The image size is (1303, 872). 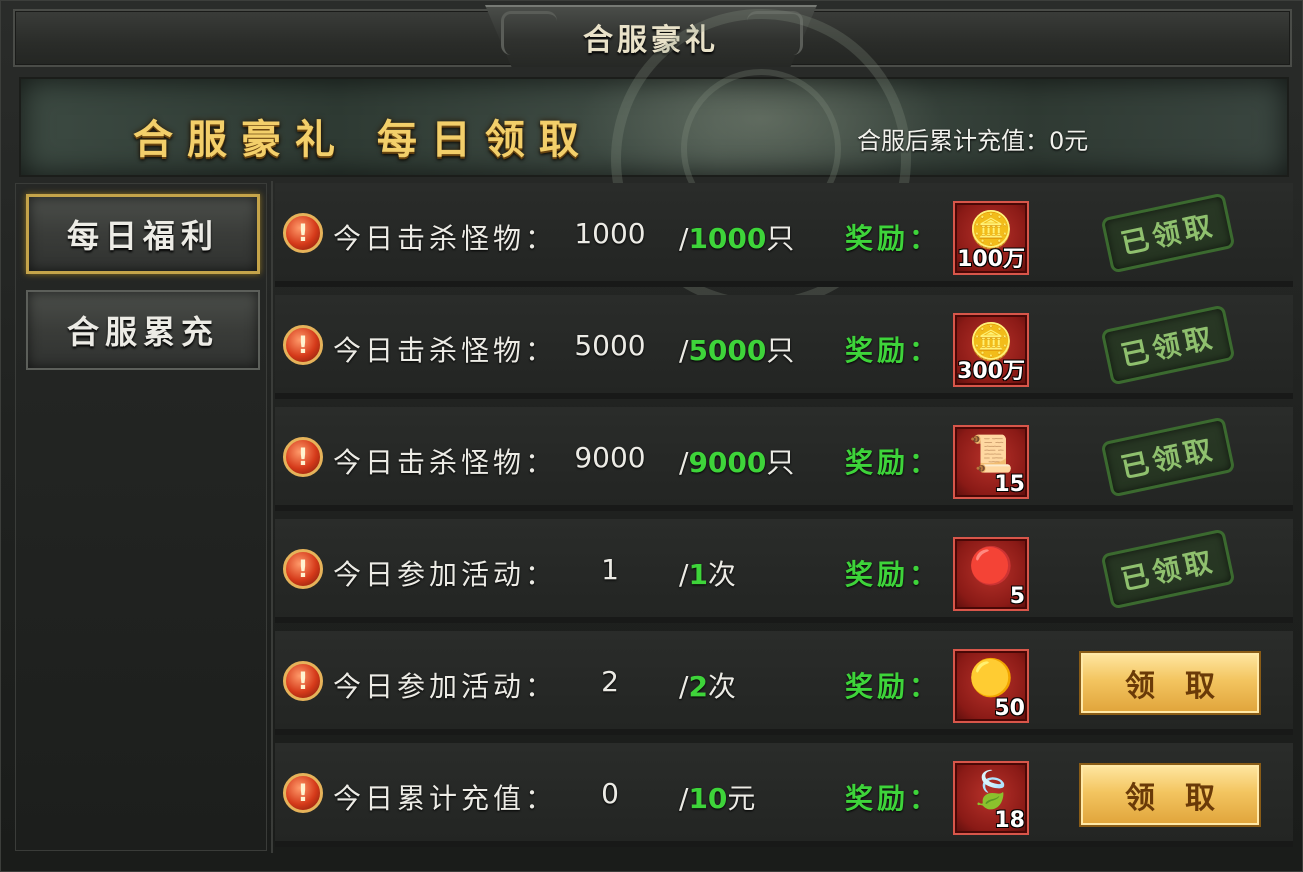 I want to click on task-target: /1000只, so click(x=736, y=237).